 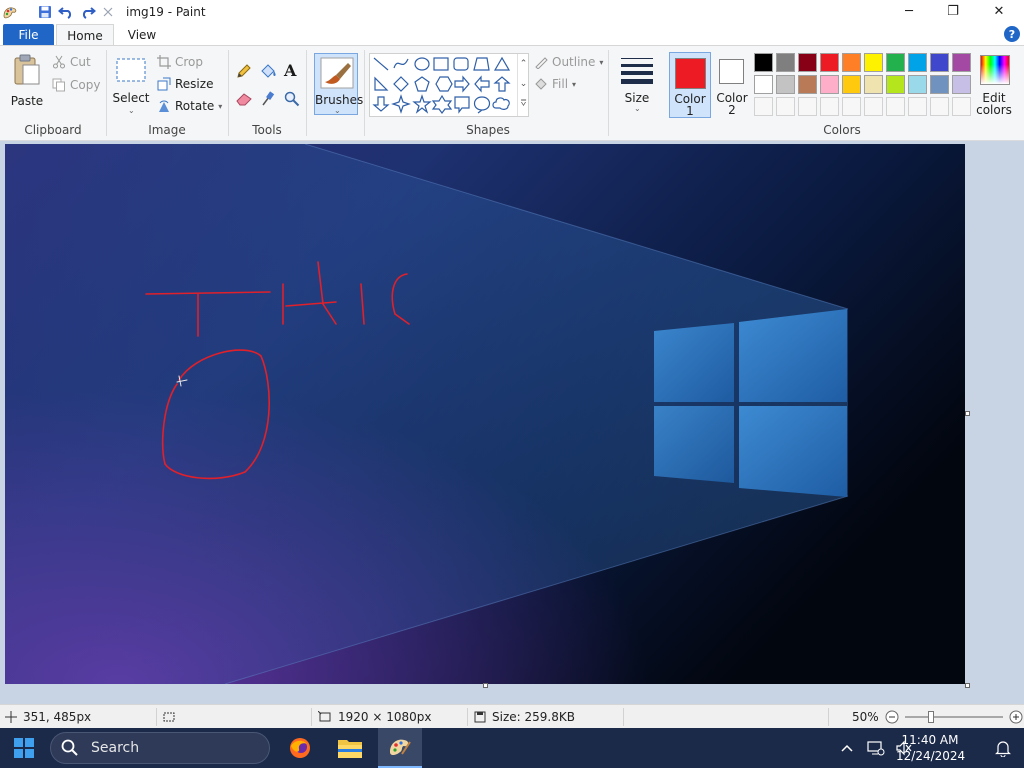 What do you see at coordinates (53, 130) in the screenshot?
I see `clipboard-group-label: Clipboard` at bounding box center [53, 130].